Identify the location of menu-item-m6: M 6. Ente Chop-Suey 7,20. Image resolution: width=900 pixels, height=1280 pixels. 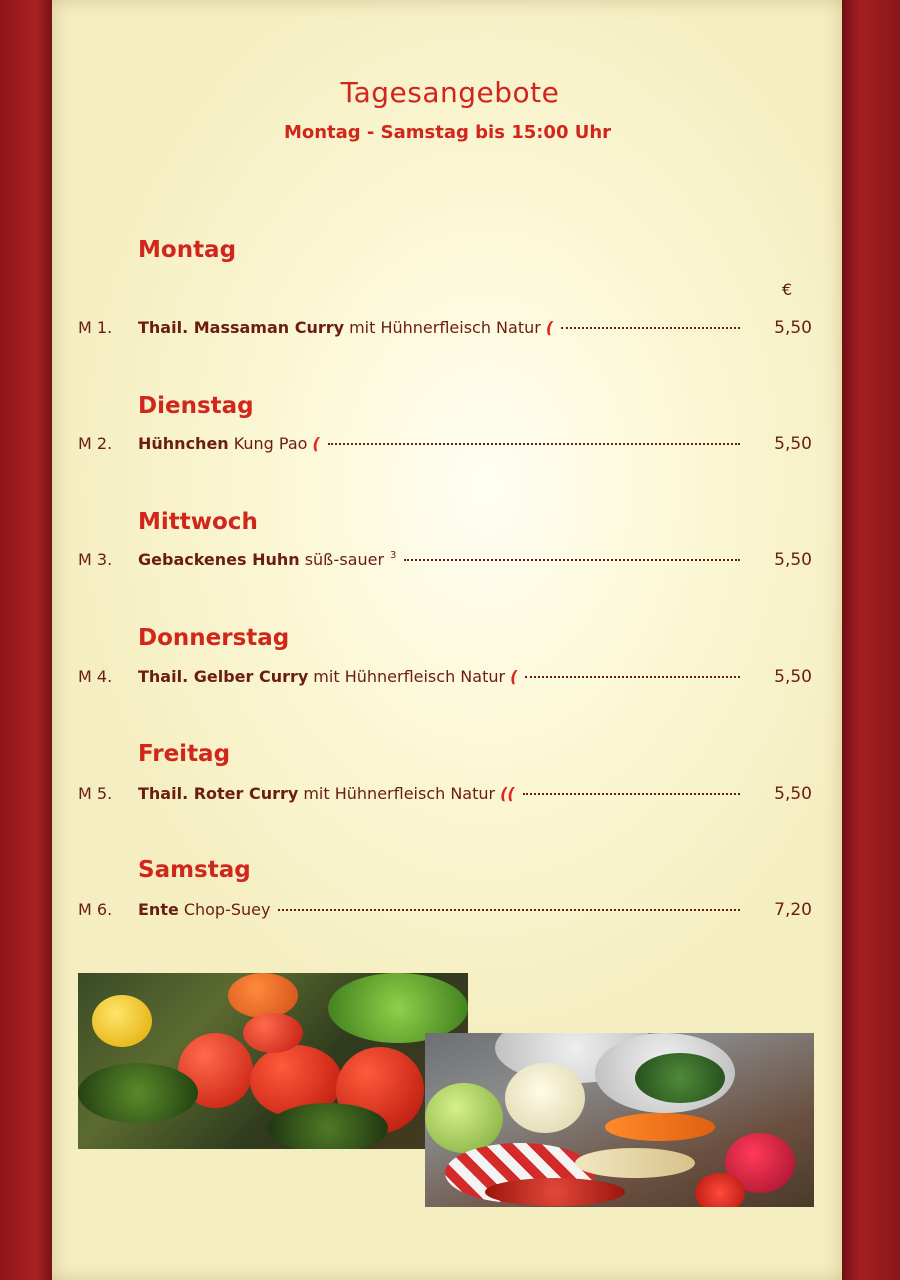
(445, 913).